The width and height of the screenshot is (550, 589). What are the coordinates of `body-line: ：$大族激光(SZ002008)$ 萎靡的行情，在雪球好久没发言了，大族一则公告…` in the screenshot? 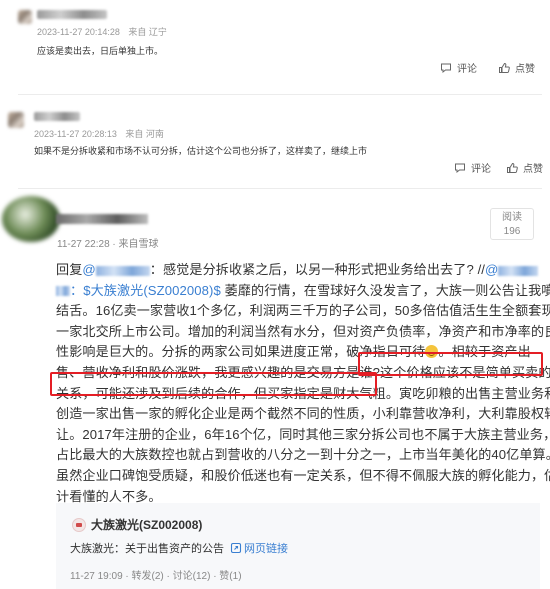 It's located at (303, 291).